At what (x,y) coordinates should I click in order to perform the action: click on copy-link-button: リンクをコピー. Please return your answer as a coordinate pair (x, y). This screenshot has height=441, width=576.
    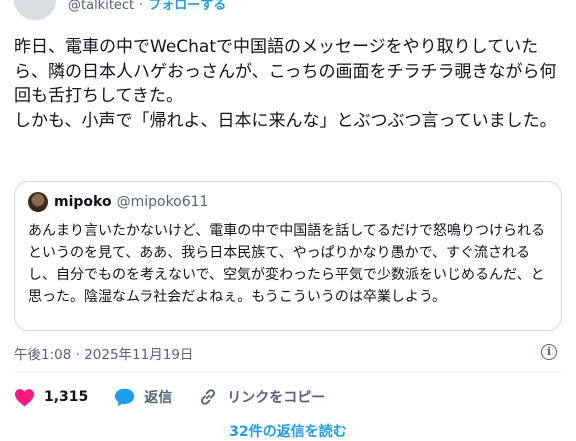
    Looking at the image, I should click on (261, 397).